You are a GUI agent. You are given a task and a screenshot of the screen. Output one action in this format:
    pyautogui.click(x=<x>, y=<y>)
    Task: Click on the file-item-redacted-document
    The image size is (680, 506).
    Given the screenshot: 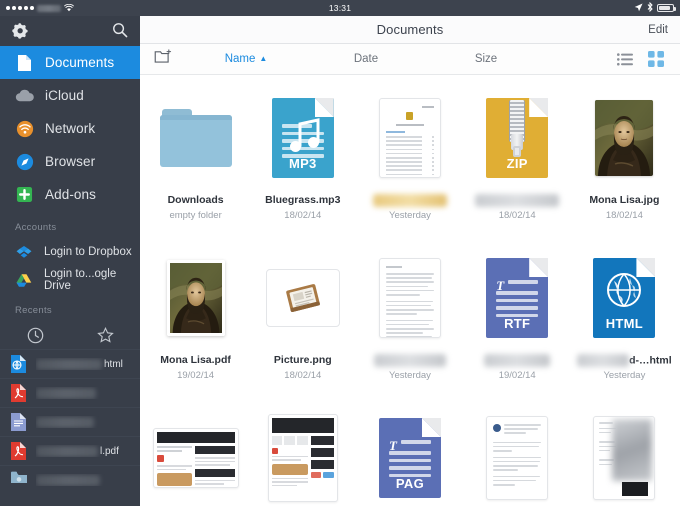 What is the action you would take?
    pyautogui.click(x=624, y=453)
    